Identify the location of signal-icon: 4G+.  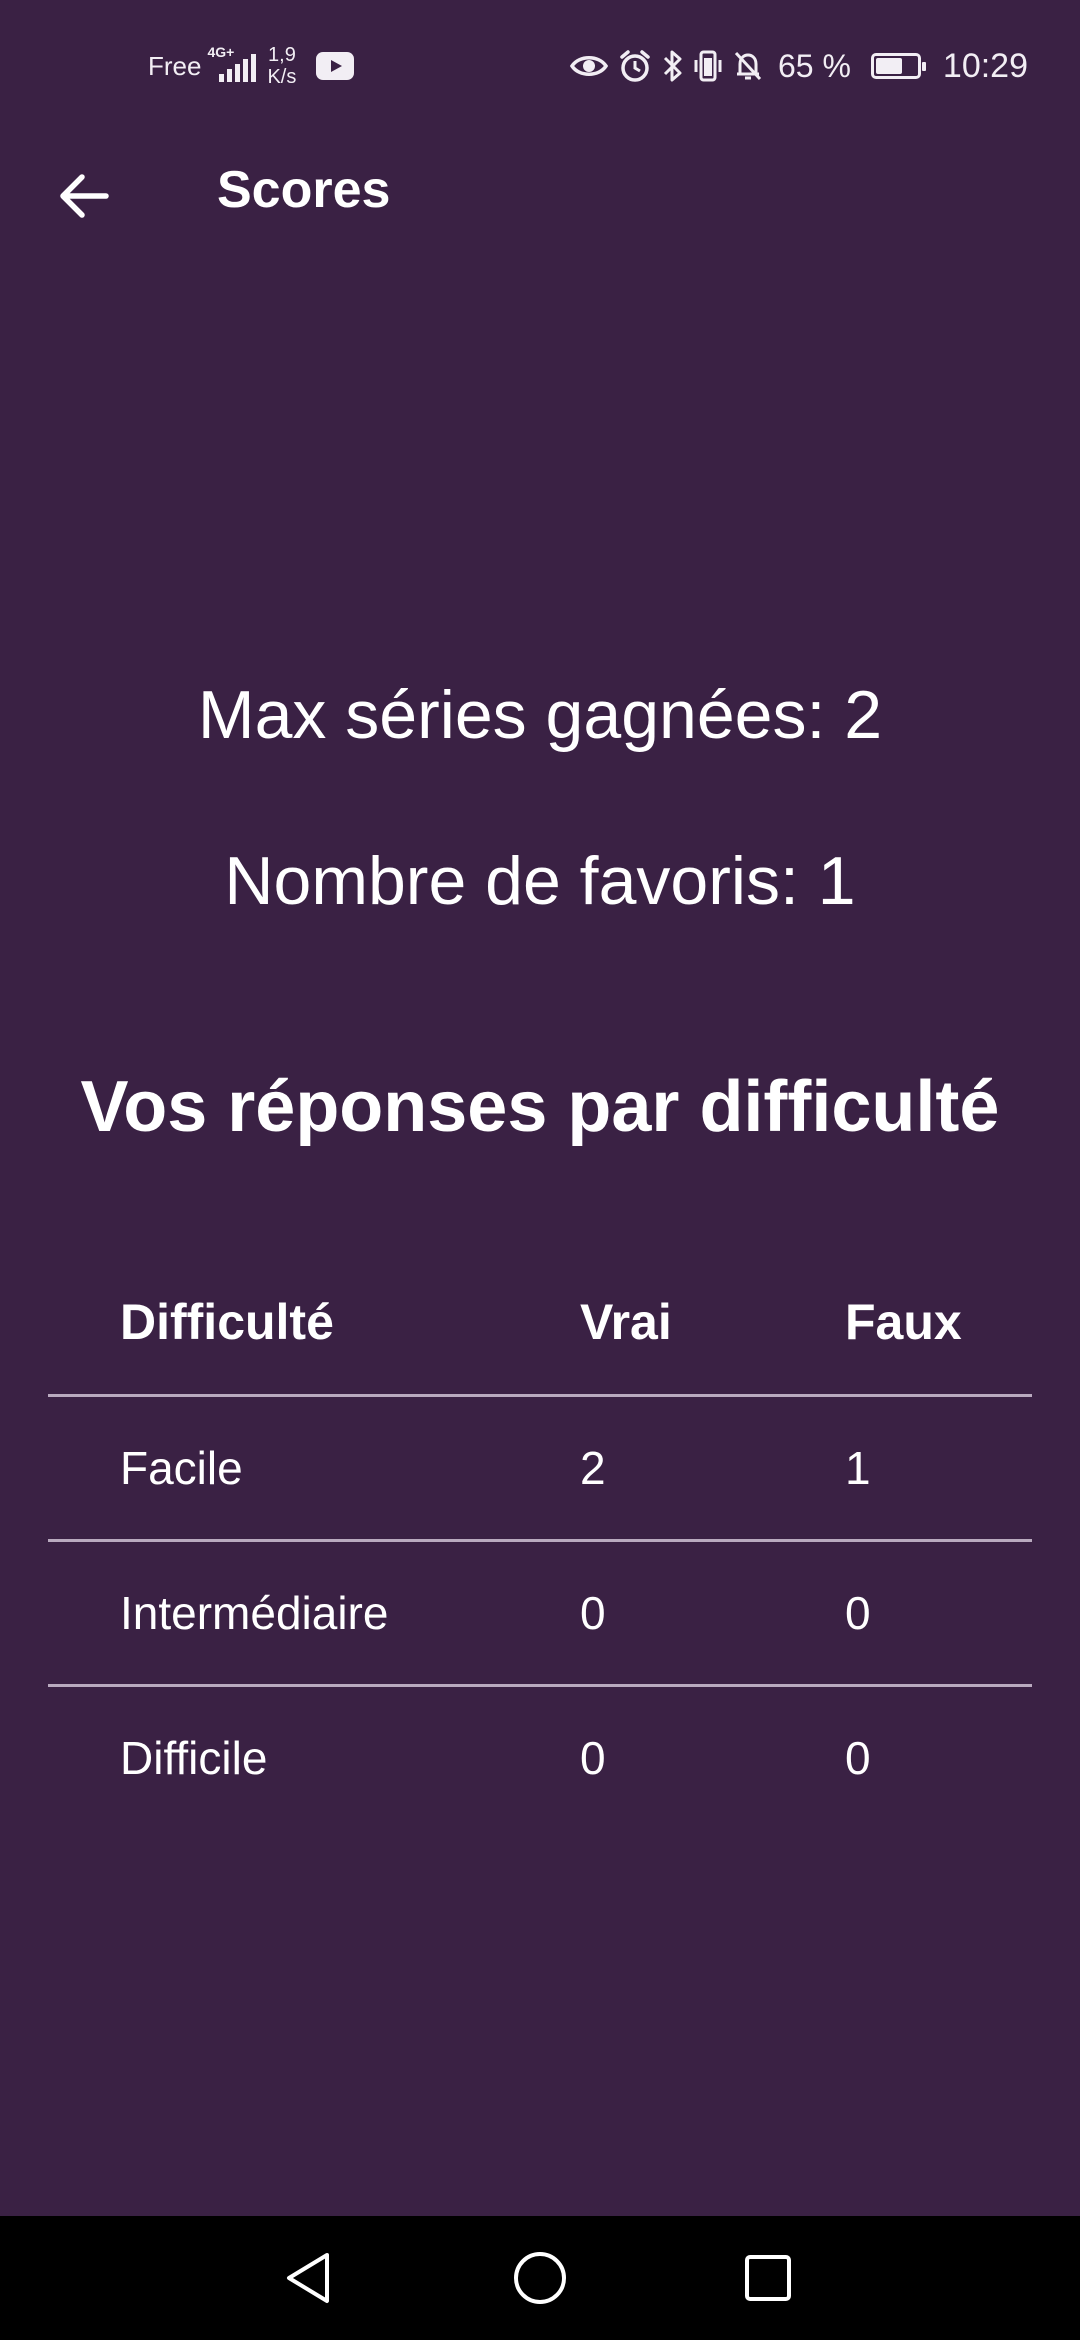
(231, 66).